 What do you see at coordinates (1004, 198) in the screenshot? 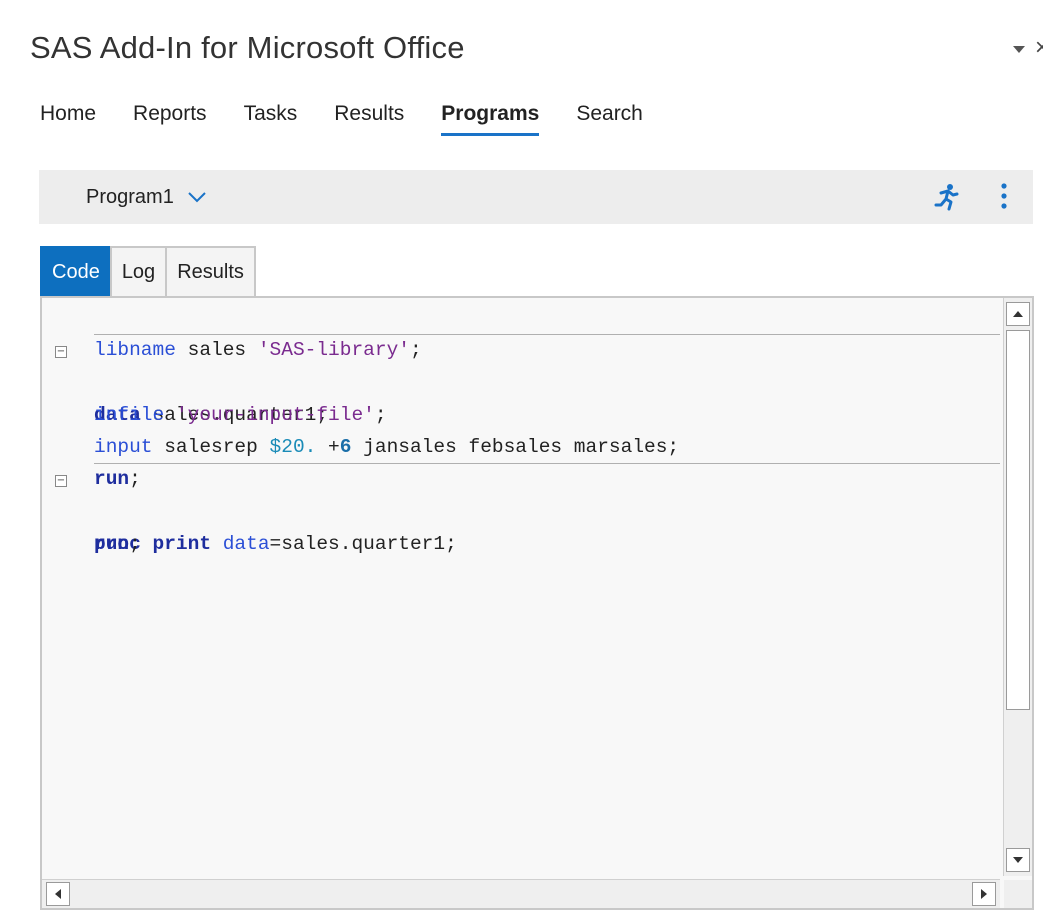
I see `vertical-ellipsis-icon` at bounding box center [1004, 198].